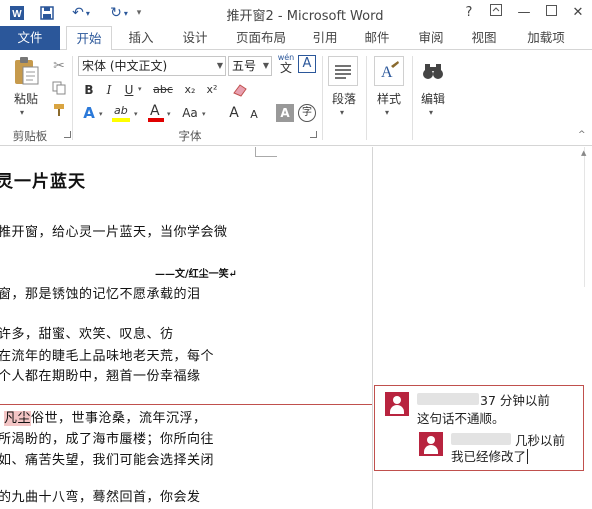  I want to click on word-logo-icon: W, so click(17, 13).